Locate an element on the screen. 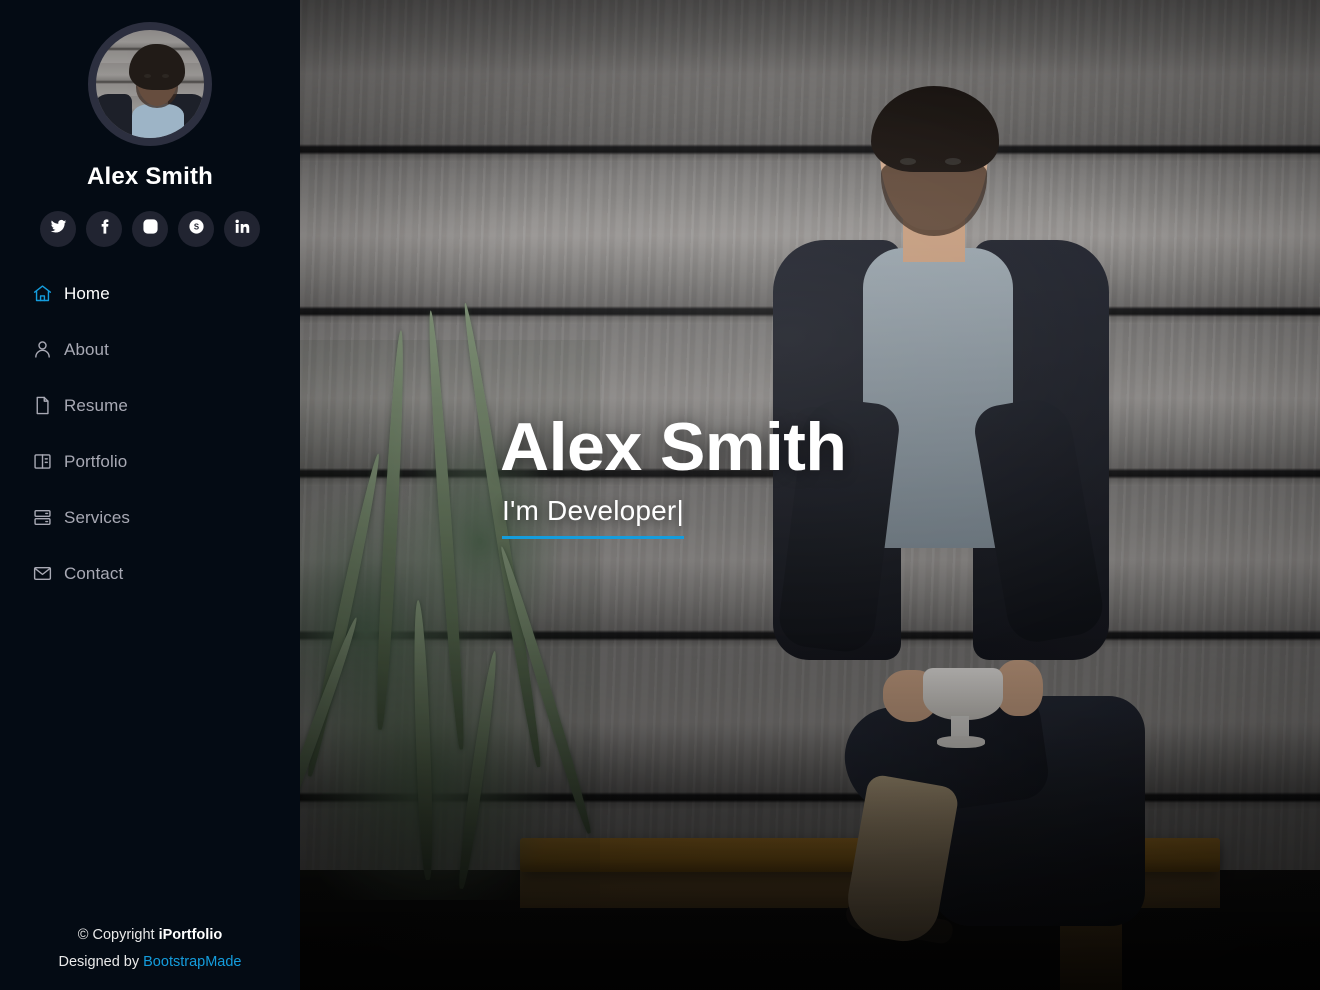  server-icon is located at coordinates (42, 518).